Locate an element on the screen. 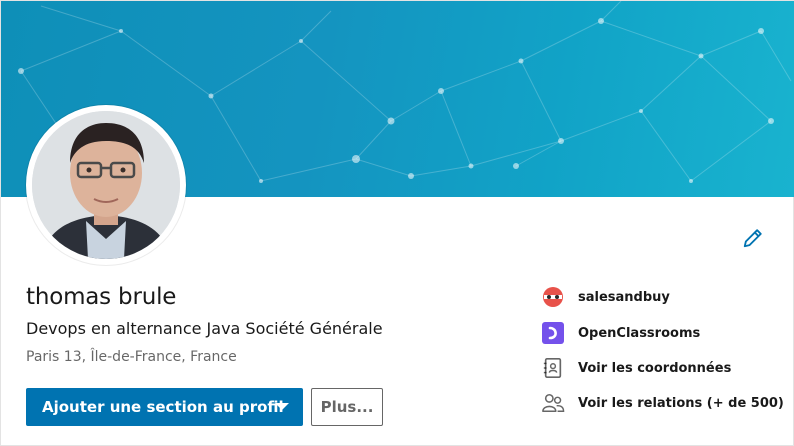 This screenshot has width=794, height=446. caret-down-icon is located at coordinates (282, 406).